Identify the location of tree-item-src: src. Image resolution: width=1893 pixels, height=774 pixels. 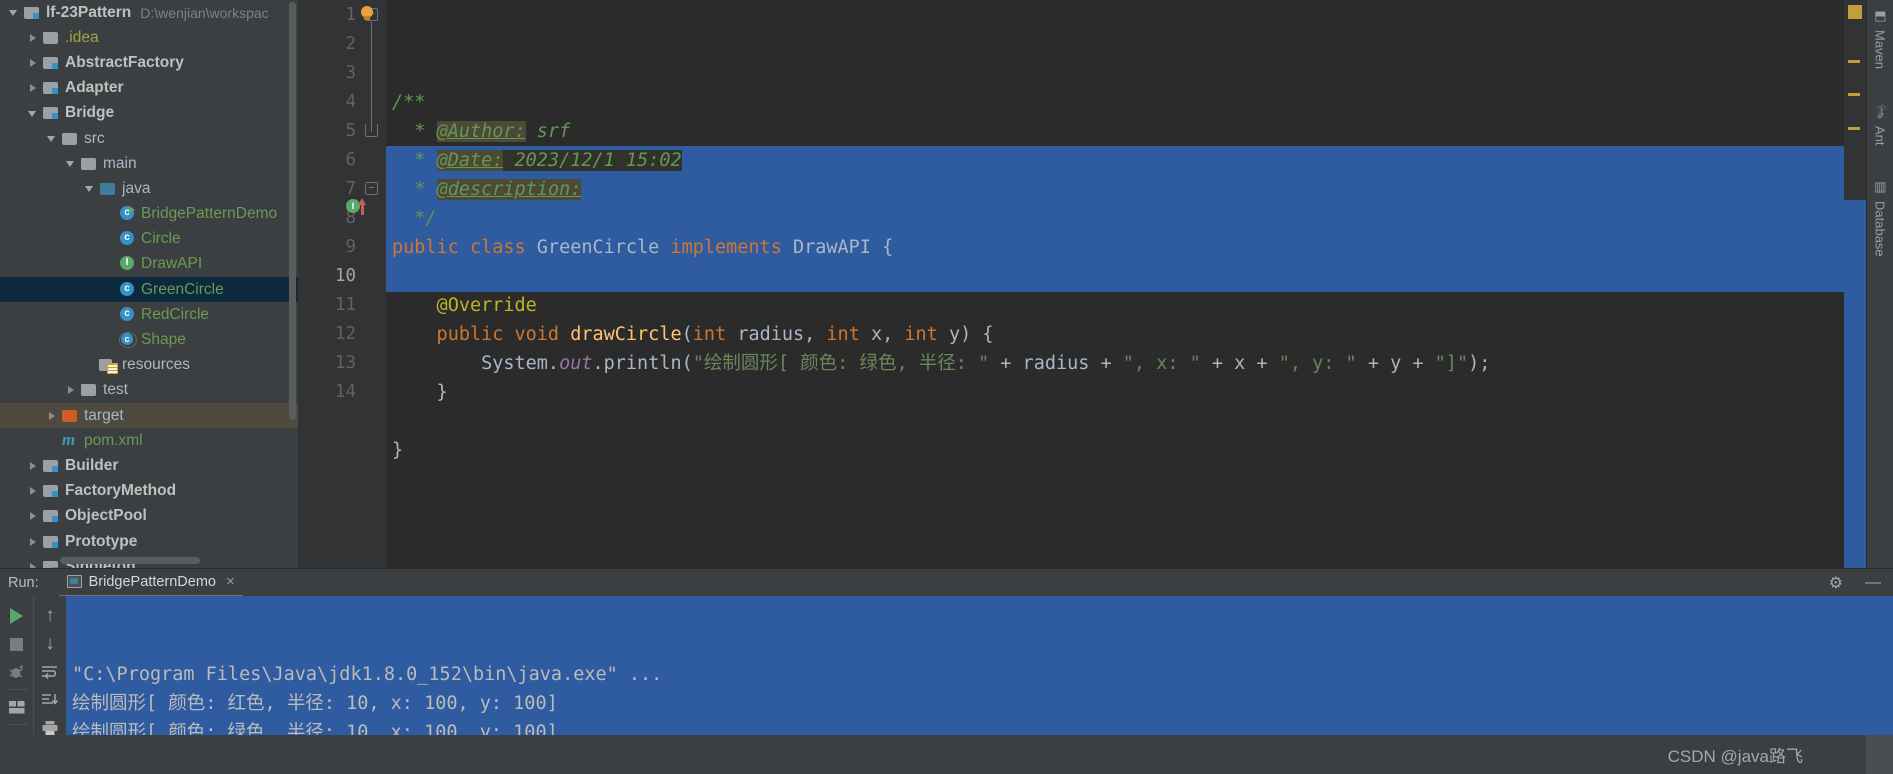
(149, 138).